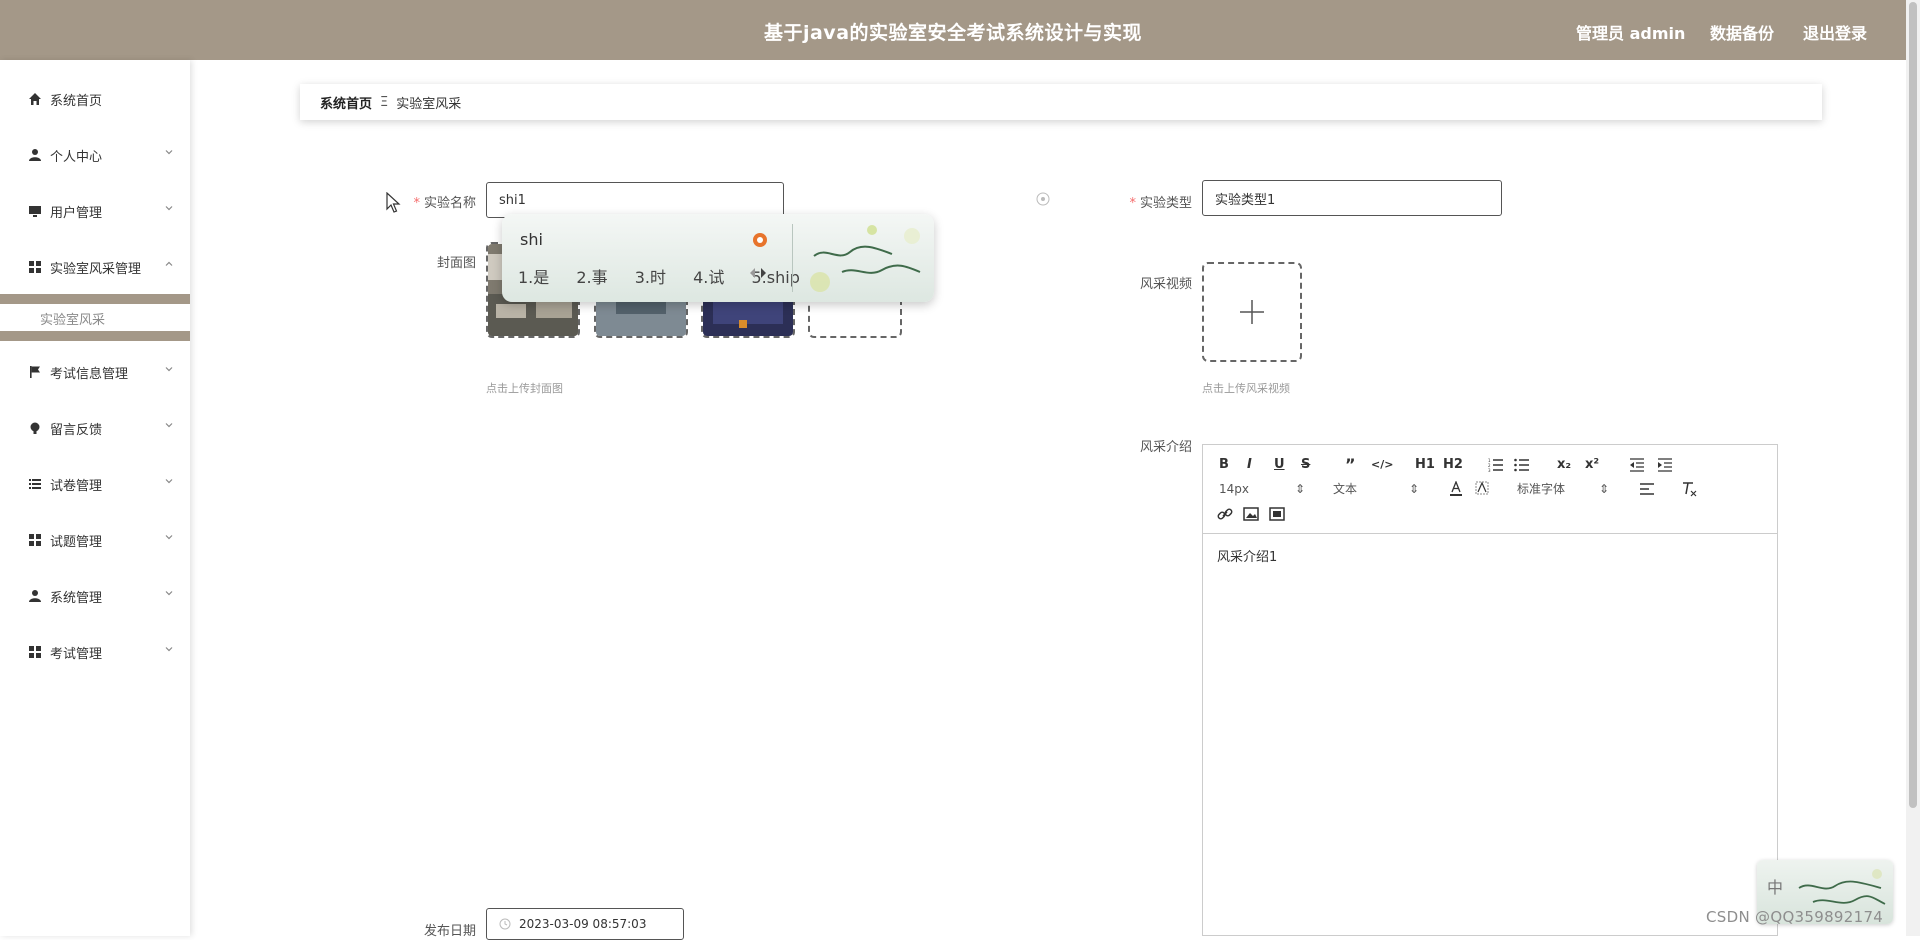 This screenshot has width=1920, height=940. I want to click on name-input: shi1, so click(635, 200).